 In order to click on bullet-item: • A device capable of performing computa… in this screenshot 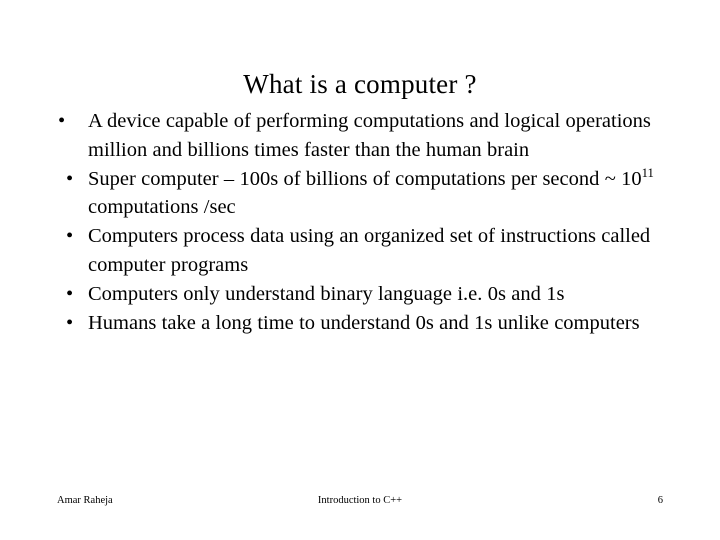, I will do `click(360, 136)`.